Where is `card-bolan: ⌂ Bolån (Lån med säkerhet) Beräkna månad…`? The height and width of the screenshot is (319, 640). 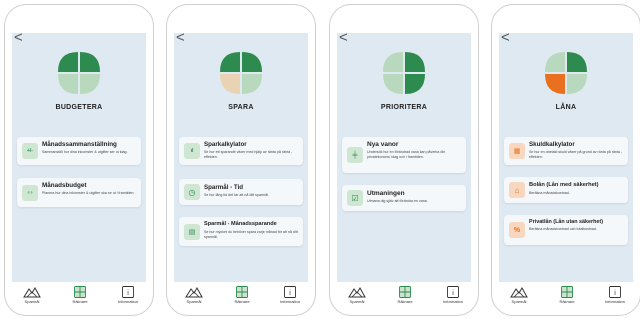
card-bolan: ⌂ Bolån (Lån med säkerhet) Beräkna månad… is located at coordinates (566, 190).